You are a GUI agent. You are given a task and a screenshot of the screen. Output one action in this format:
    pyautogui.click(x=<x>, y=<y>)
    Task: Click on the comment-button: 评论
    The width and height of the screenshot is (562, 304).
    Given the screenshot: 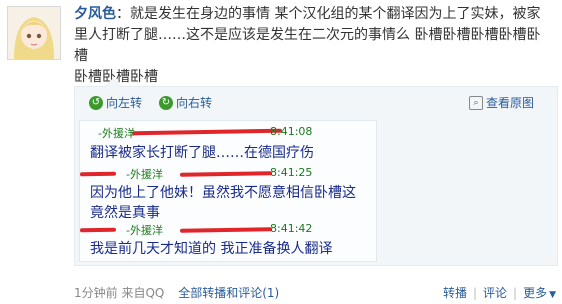 What is the action you would take?
    pyautogui.click(x=495, y=293)
    